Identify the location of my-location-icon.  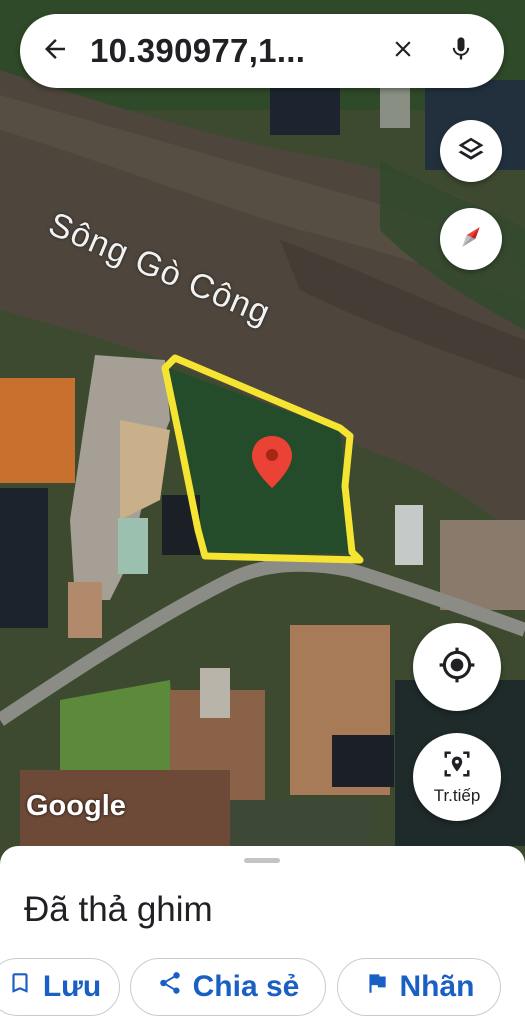
(457, 667).